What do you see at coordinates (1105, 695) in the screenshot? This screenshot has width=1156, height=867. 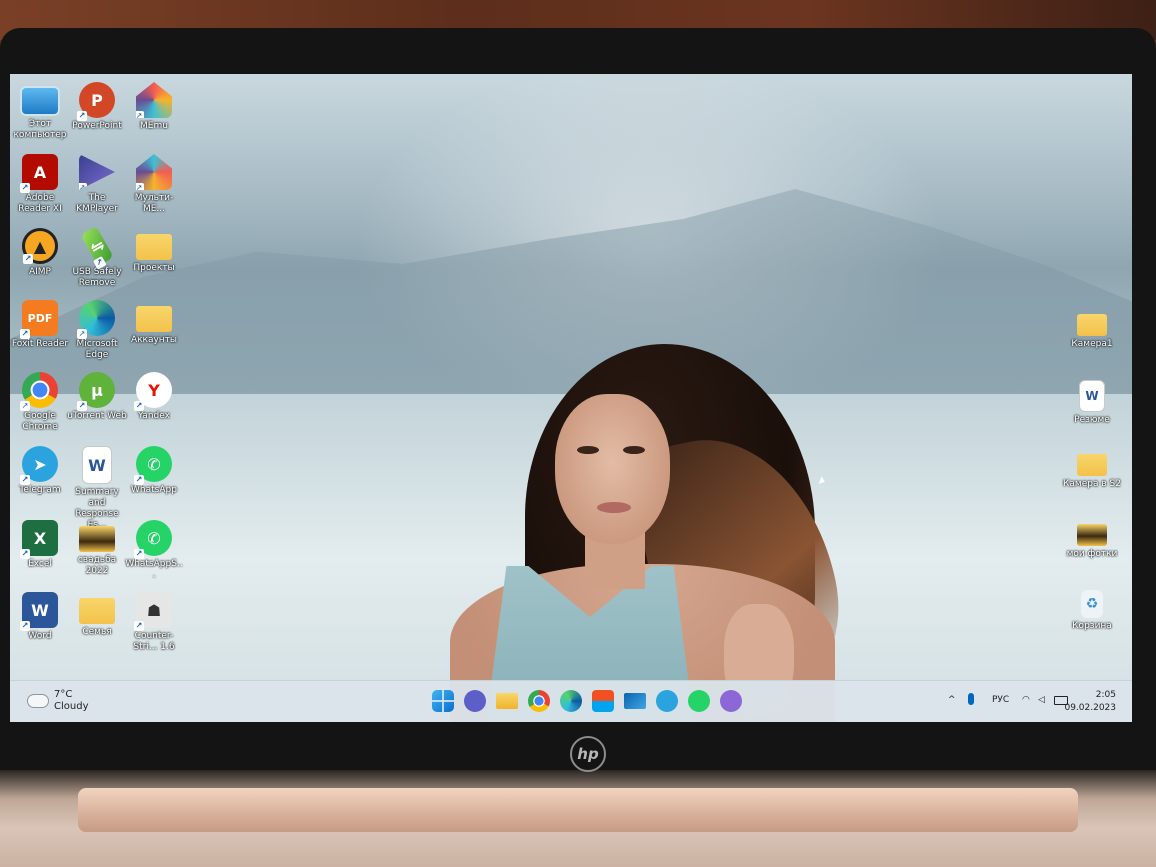 I see `clock-time: 2:05` at bounding box center [1105, 695].